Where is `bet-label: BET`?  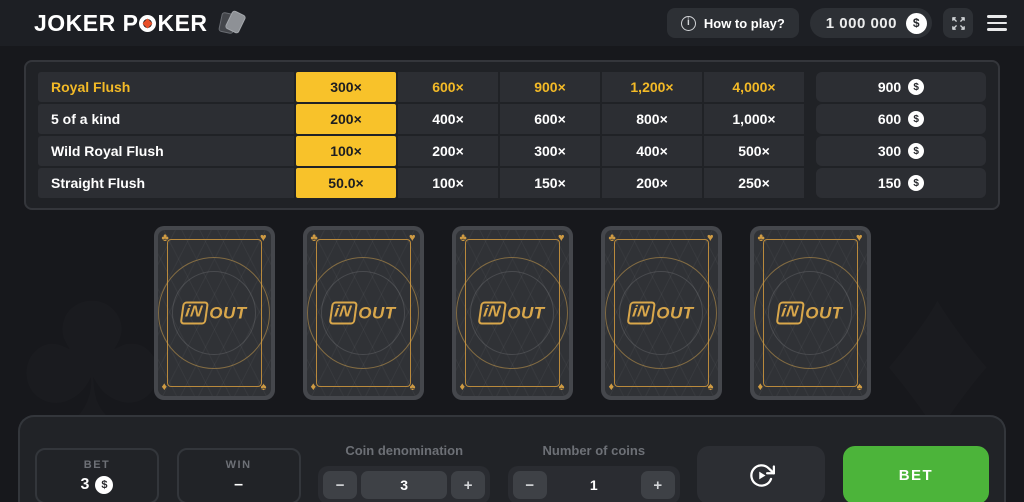
bet-label: BET is located at coordinates (97, 464).